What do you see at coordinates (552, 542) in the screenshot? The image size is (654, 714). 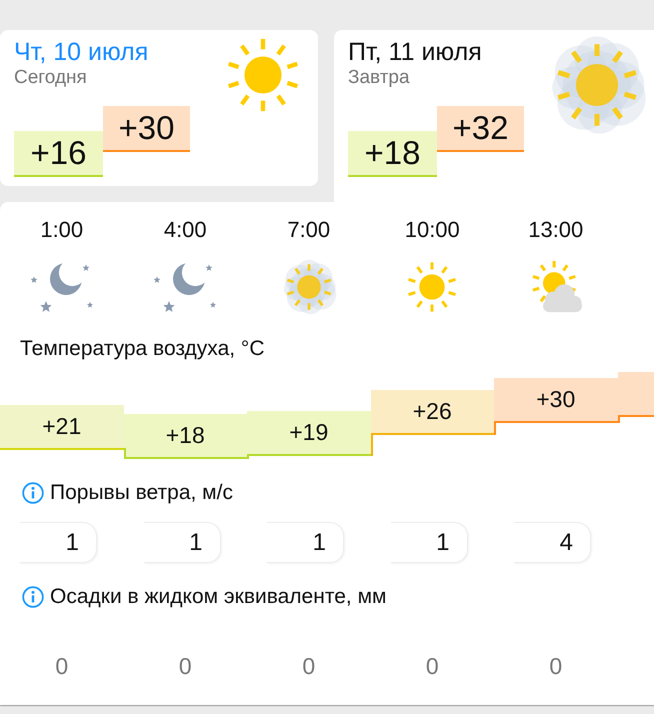 I see `gust-value: 4` at bounding box center [552, 542].